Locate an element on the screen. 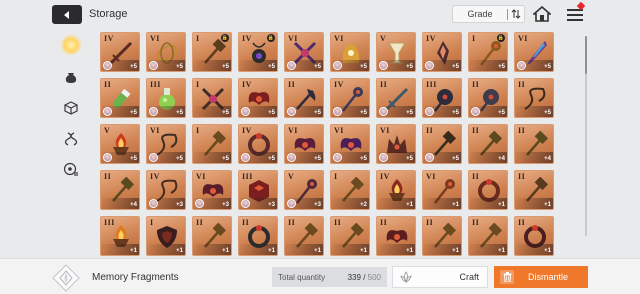  memory-fragment-card: IV 🔒 +5 is located at coordinates (258, 52).